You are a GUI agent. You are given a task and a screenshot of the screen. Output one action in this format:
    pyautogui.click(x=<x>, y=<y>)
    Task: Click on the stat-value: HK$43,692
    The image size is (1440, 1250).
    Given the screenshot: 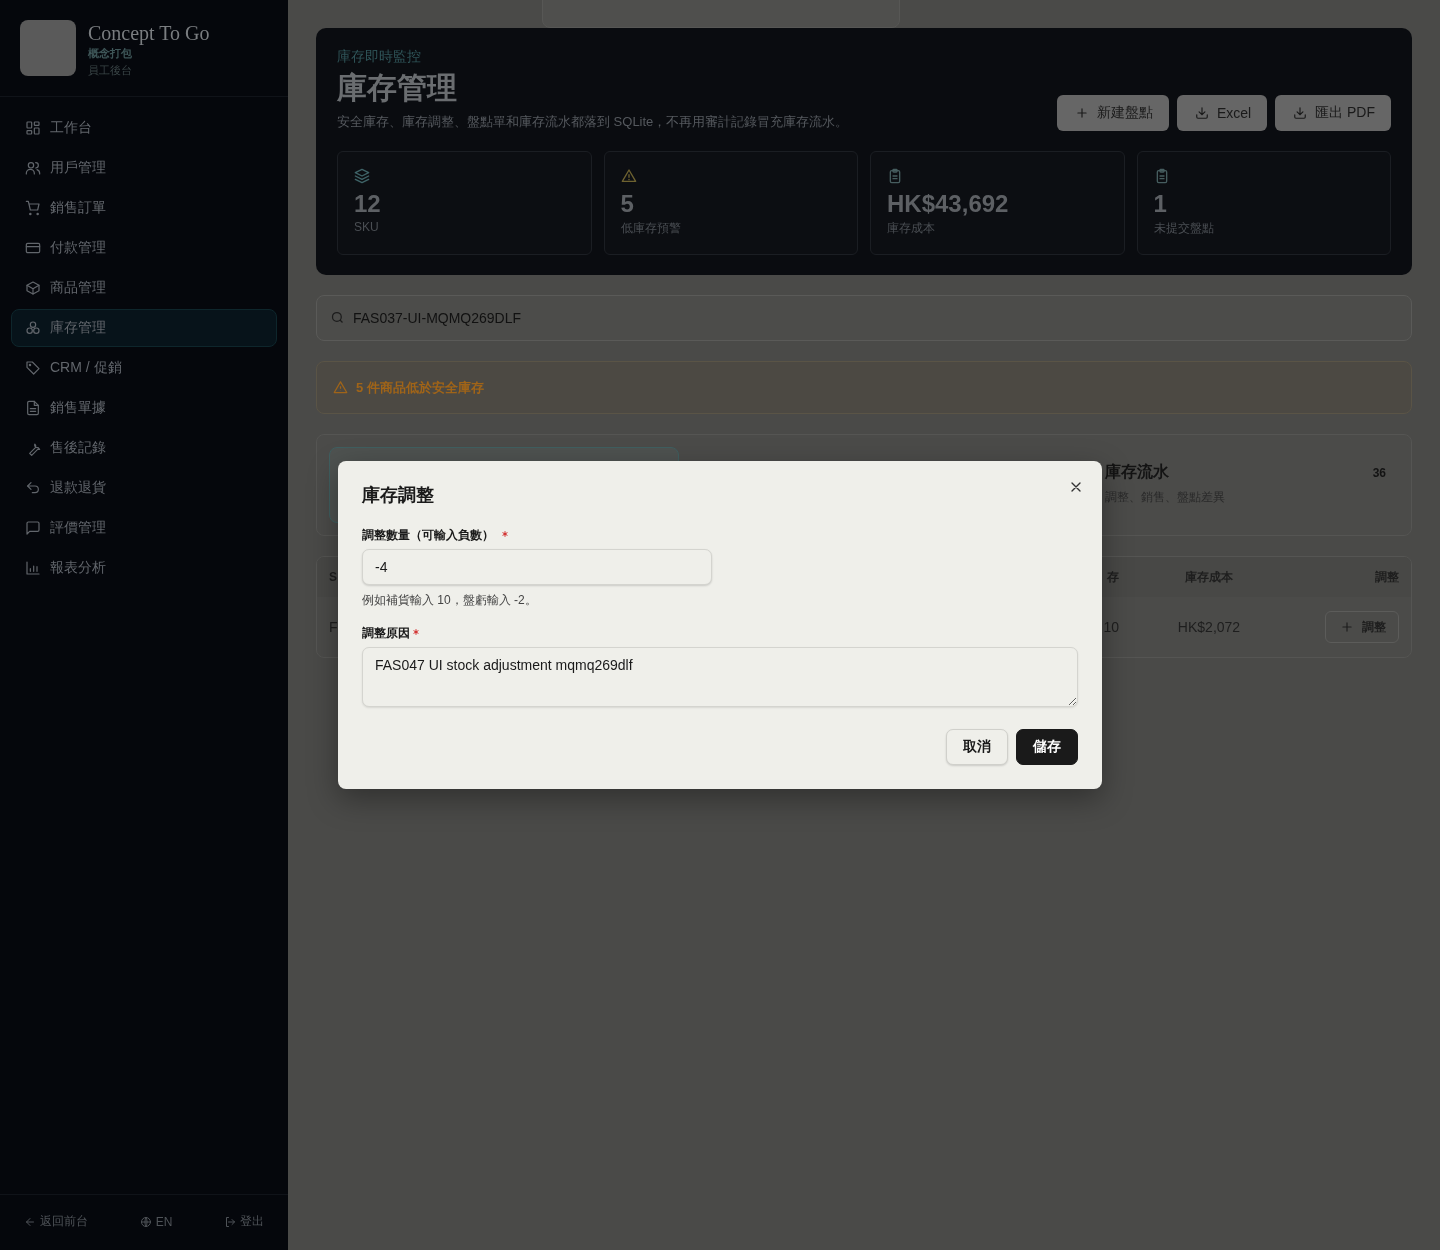 What is the action you would take?
    pyautogui.click(x=948, y=204)
    